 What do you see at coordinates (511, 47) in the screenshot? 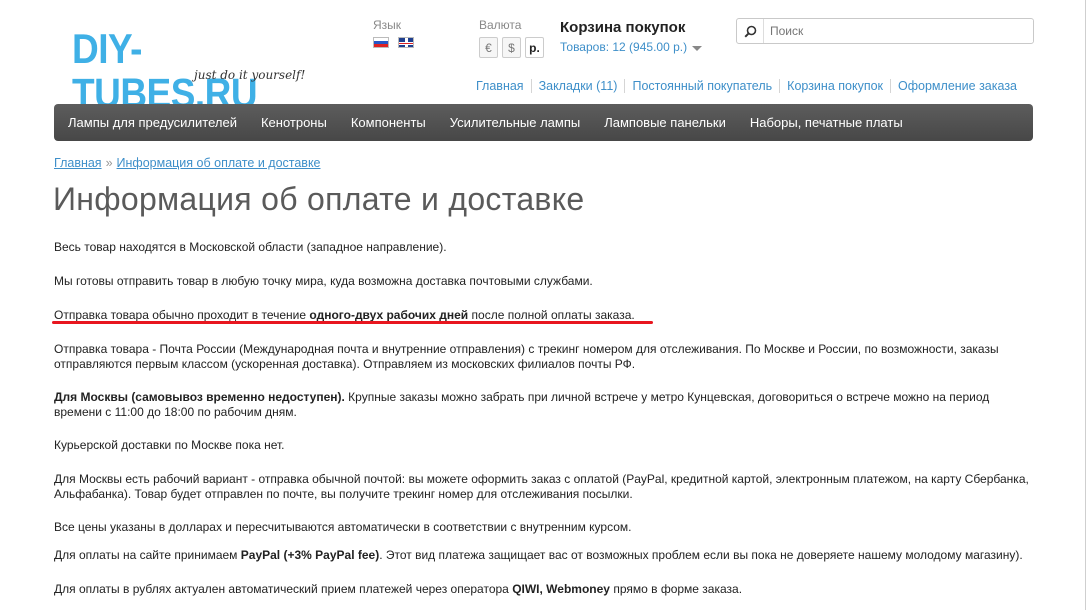
I see `currency-dollar-button: $` at bounding box center [511, 47].